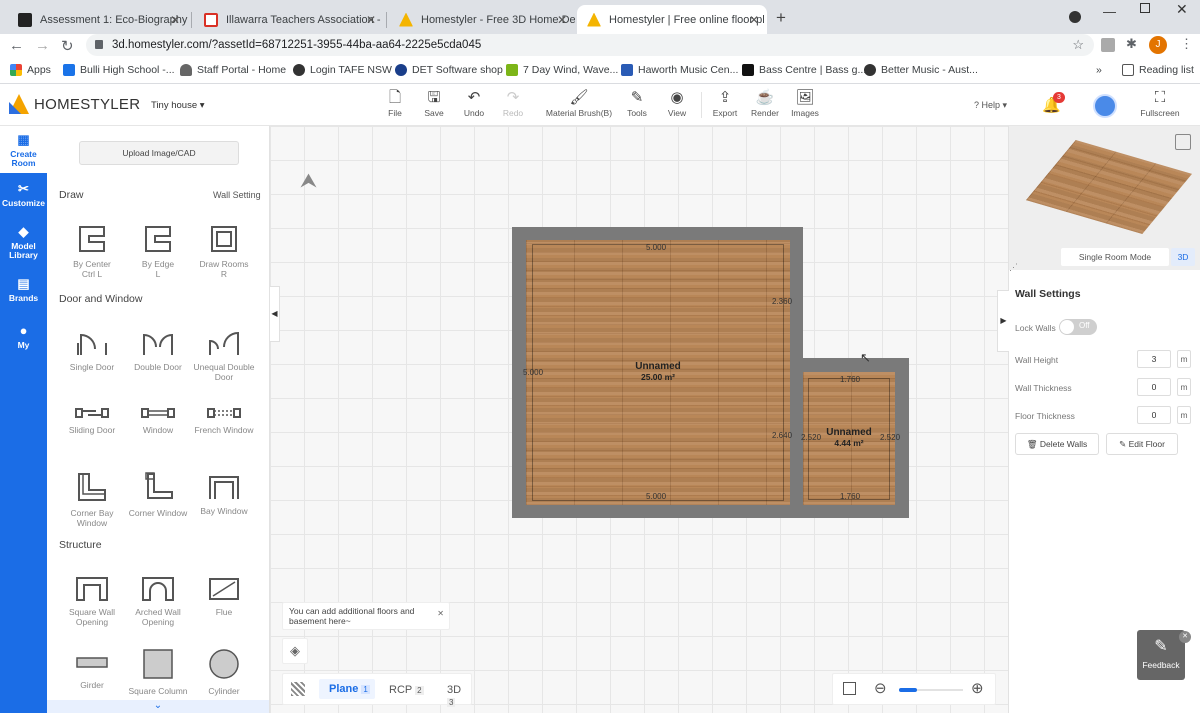  What do you see at coordinates (1154, 415) in the screenshot?
I see `floor-thickness-input: 0` at bounding box center [1154, 415].